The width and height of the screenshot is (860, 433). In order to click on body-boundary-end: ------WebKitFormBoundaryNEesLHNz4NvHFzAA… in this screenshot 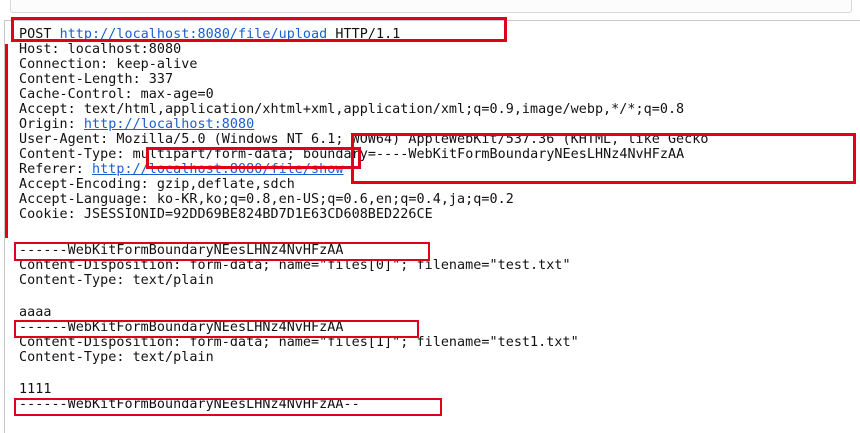, I will do `click(189, 404)`.